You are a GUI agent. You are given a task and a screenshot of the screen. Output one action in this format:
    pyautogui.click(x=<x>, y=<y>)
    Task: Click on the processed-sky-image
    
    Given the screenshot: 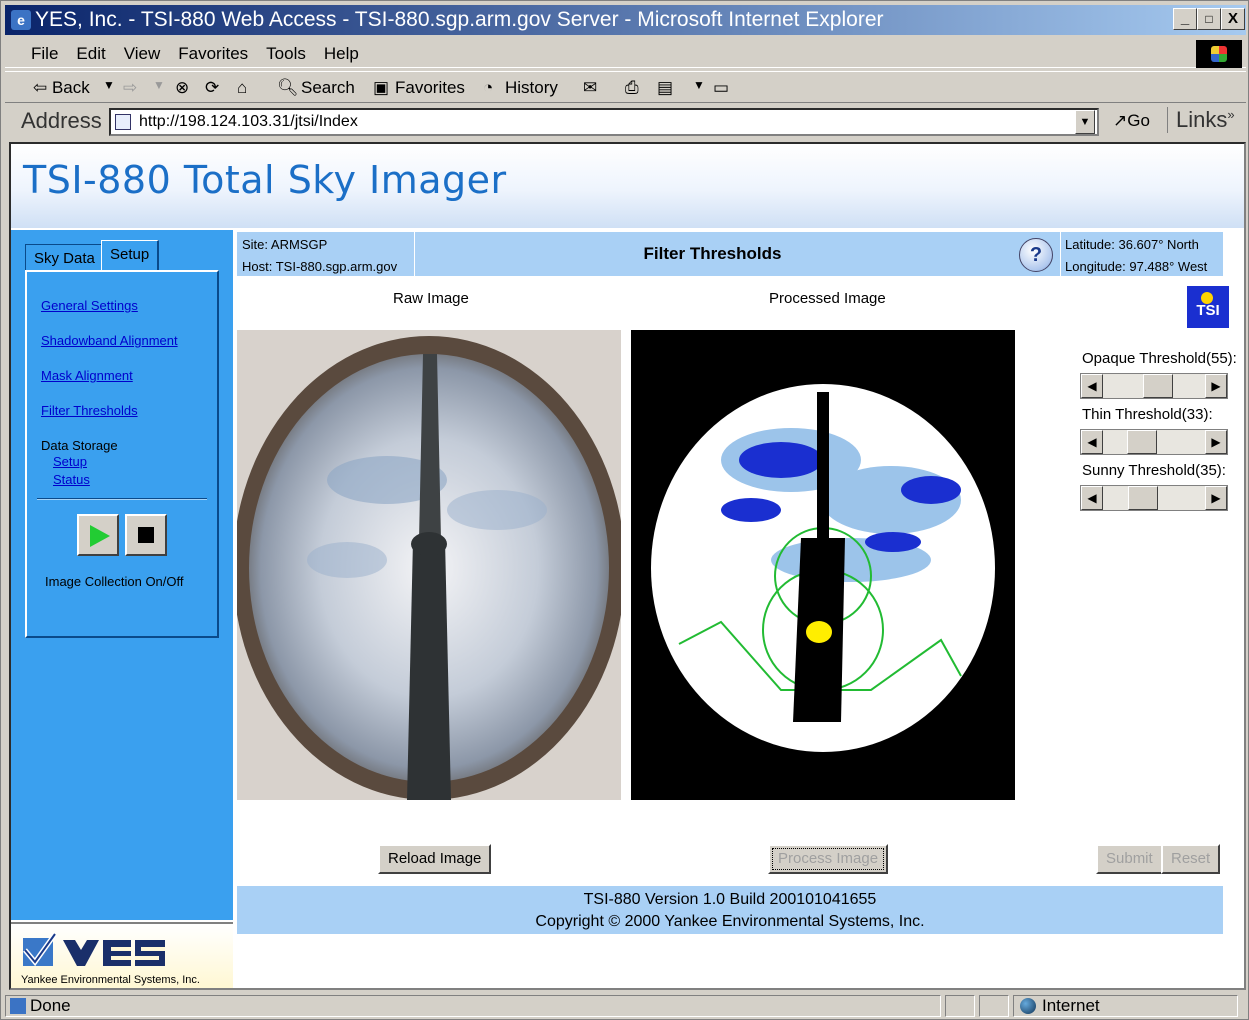 What is the action you would take?
    pyautogui.click(x=823, y=565)
    